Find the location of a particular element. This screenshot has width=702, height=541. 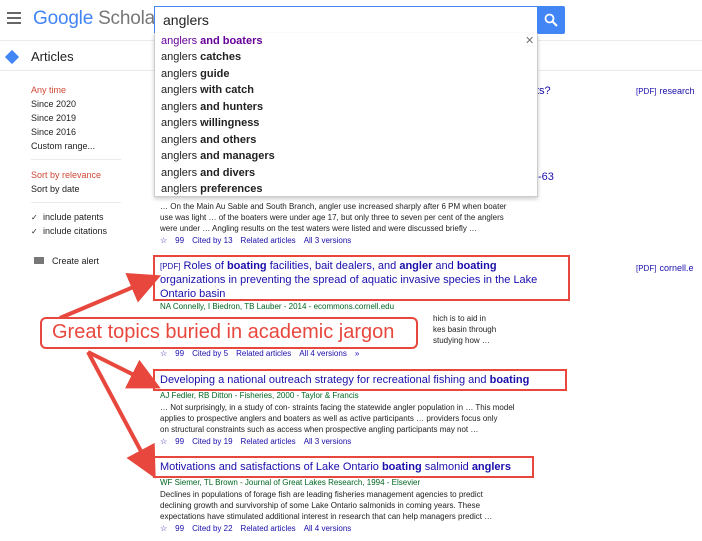

include-patents-label: include patents is located at coordinates (73, 217).